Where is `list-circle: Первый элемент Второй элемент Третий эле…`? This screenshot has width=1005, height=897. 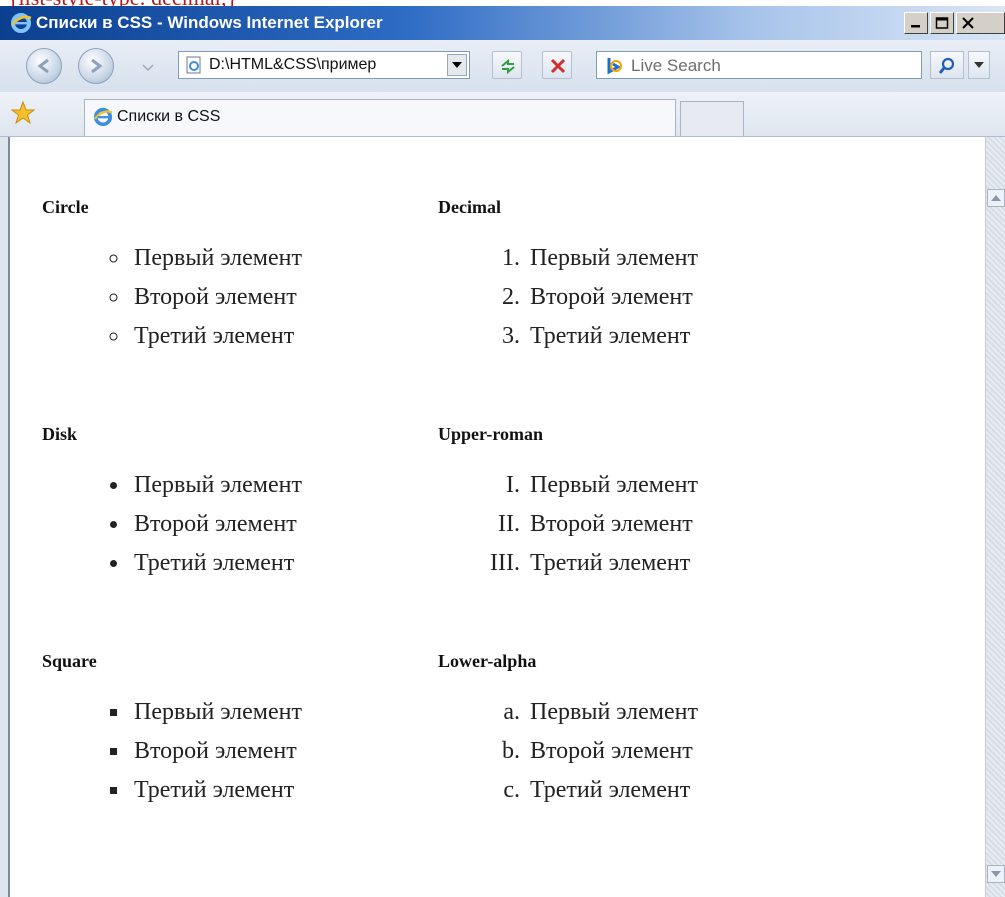
list-circle: Первый элемент Второй элемент Третий эле… is located at coordinates (222, 304).